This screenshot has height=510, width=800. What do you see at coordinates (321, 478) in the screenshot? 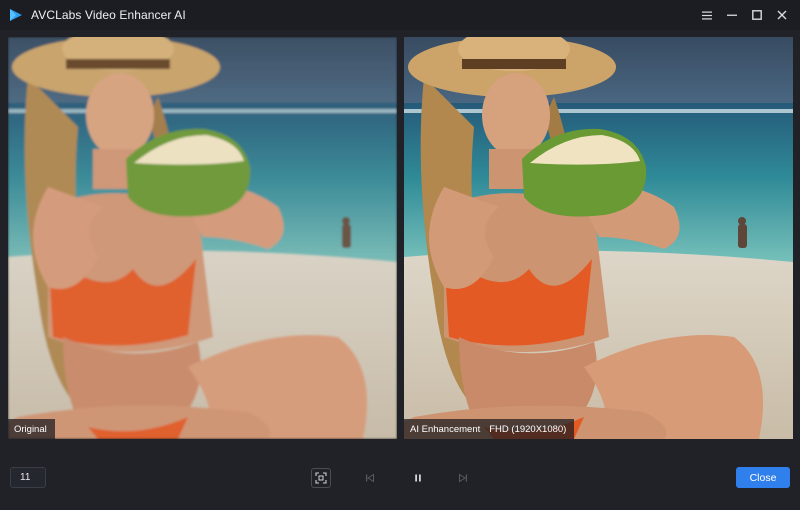
I see `fit-screen-icon` at bounding box center [321, 478].